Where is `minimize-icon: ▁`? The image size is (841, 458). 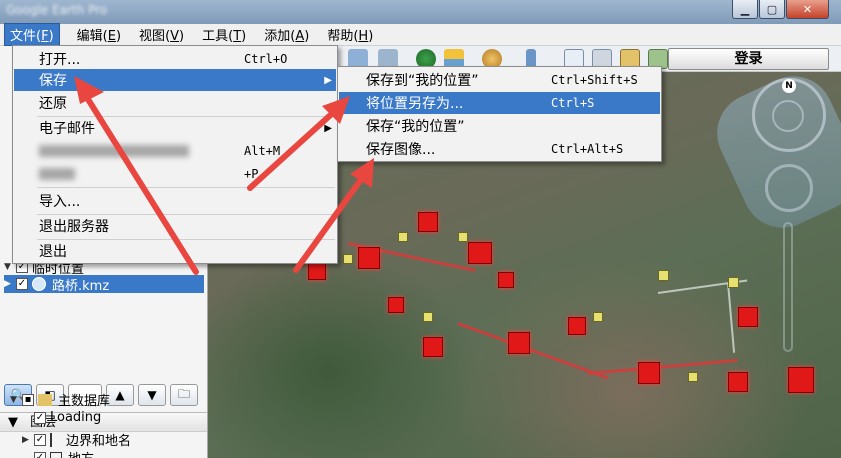
minimize-icon: ▁ is located at coordinates (745, 9).